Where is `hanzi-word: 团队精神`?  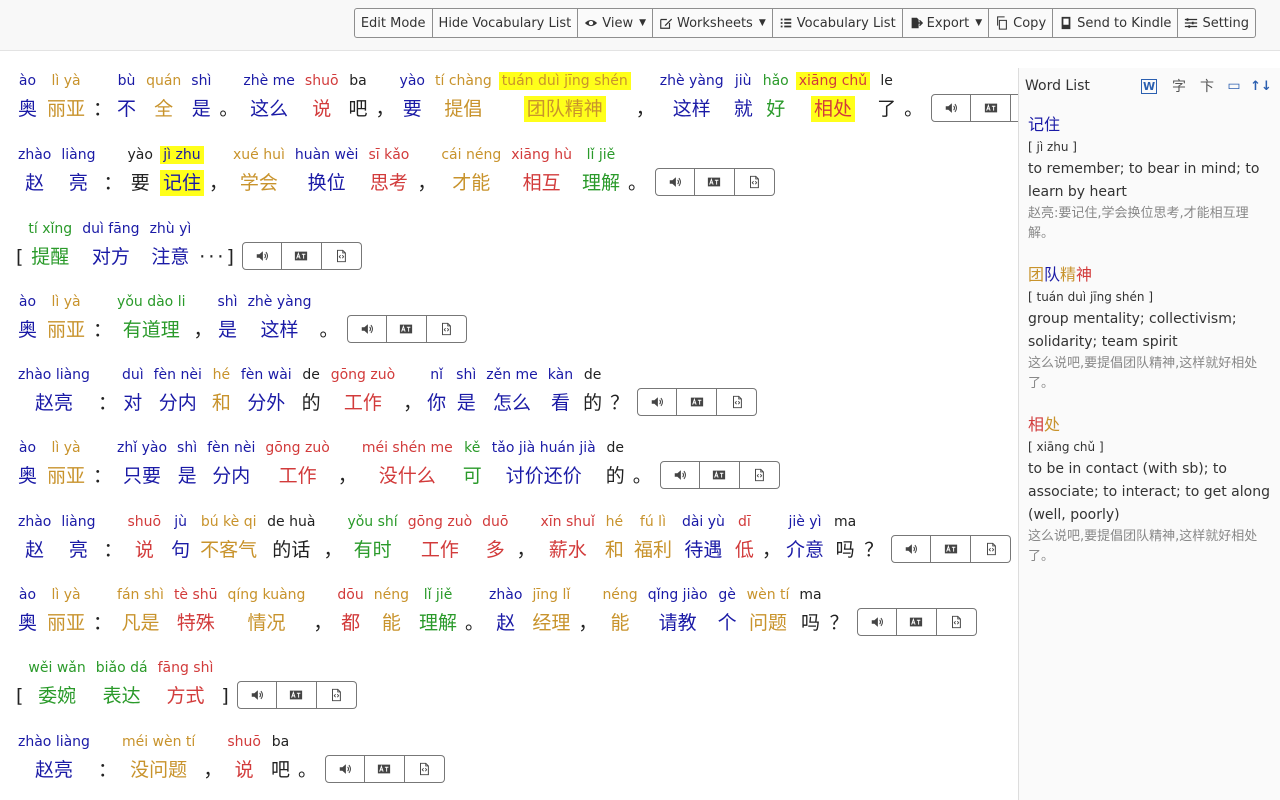 hanzi-word: 团队精神 is located at coordinates (564, 109).